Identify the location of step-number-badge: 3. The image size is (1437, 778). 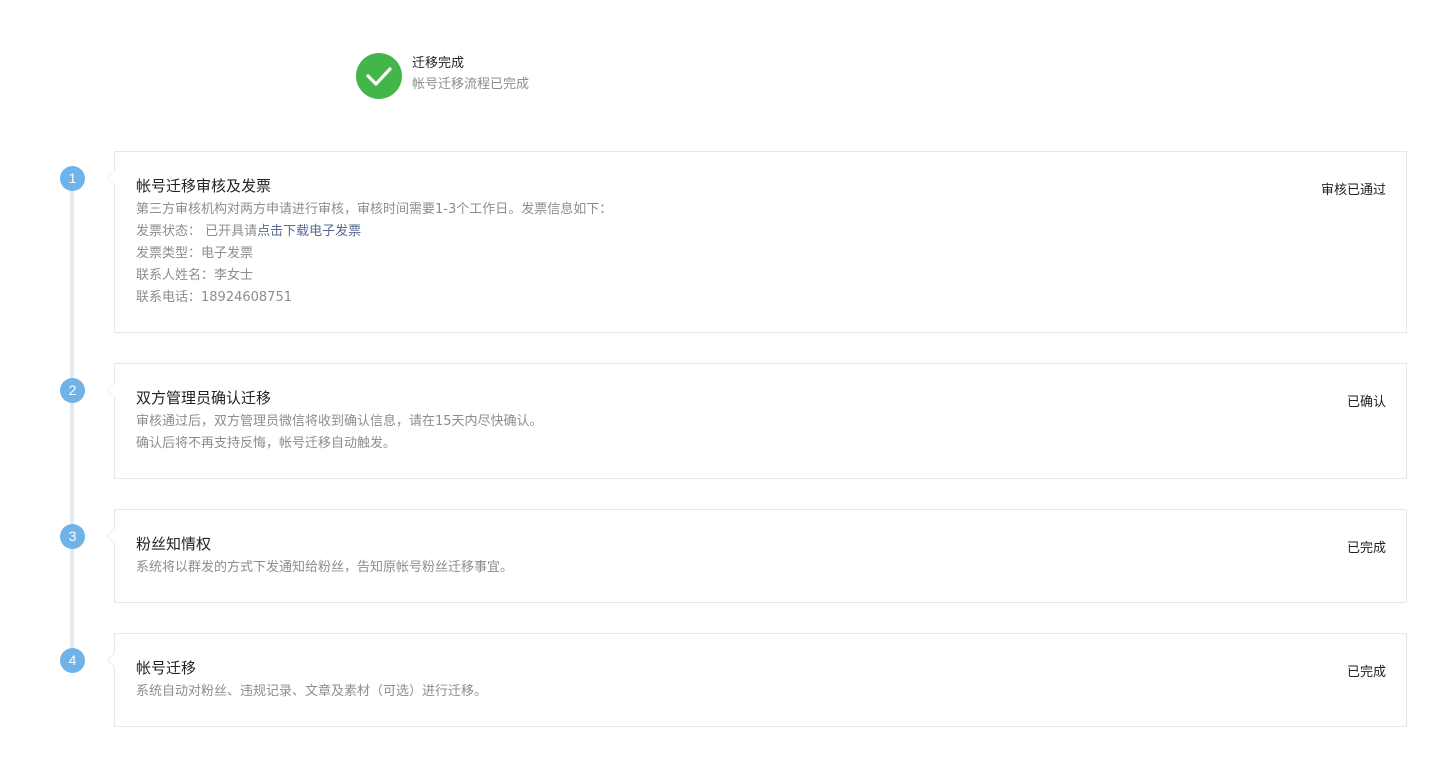
(72, 536).